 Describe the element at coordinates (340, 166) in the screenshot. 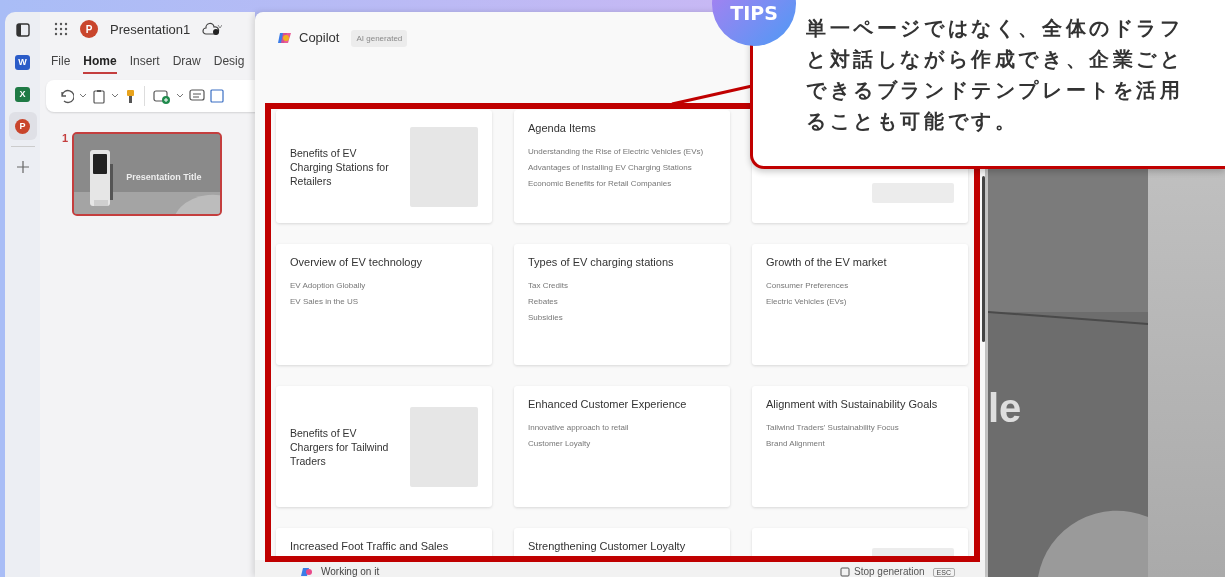

I see `card-title: Benefits of EV Charging Stations for Retailers` at that location.